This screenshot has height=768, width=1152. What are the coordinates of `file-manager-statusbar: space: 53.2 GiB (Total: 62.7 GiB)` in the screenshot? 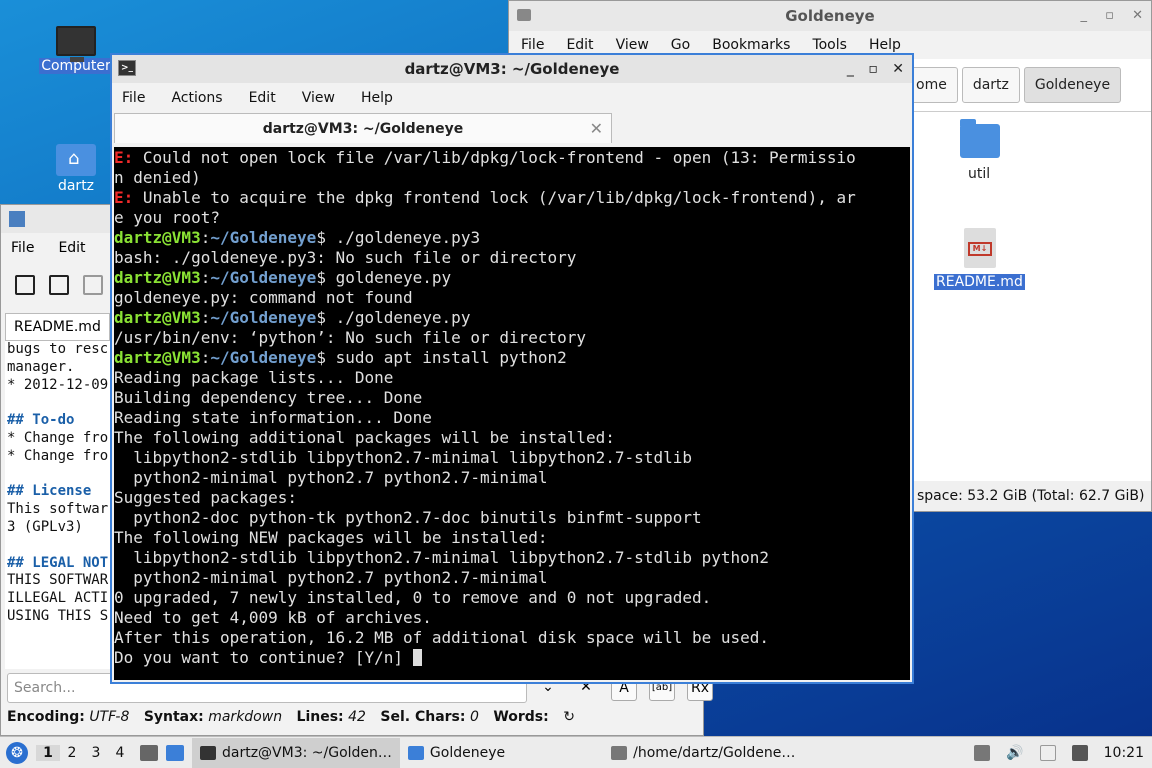 It's located at (1030, 496).